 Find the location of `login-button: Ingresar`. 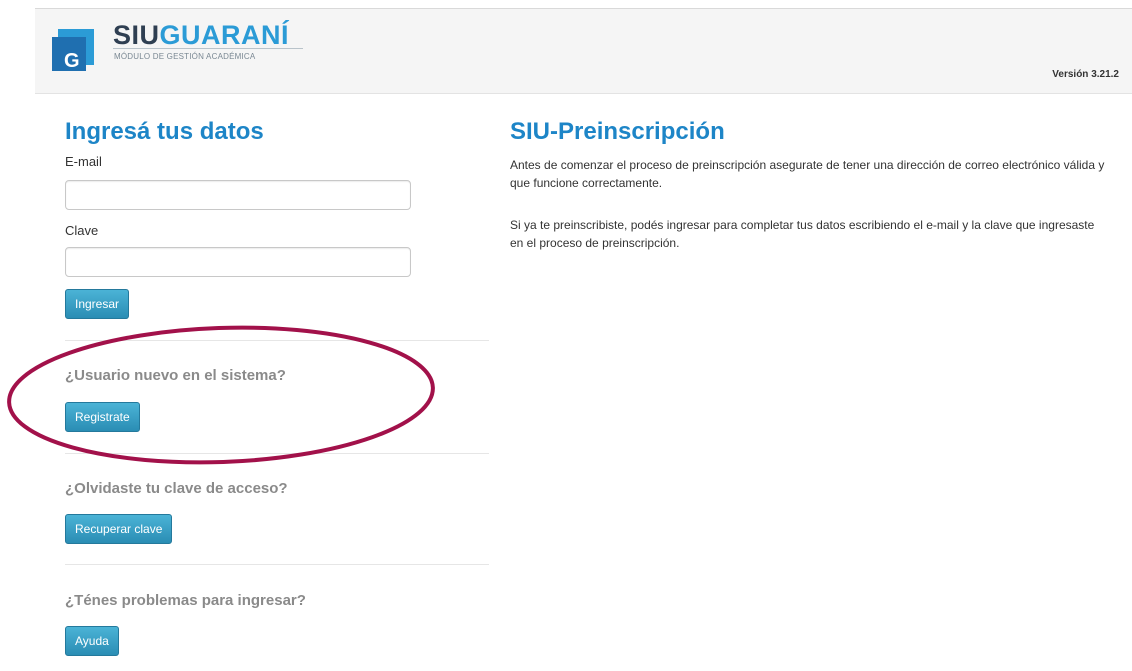

login-button: Ingresar is located at coordinates (97, 304).